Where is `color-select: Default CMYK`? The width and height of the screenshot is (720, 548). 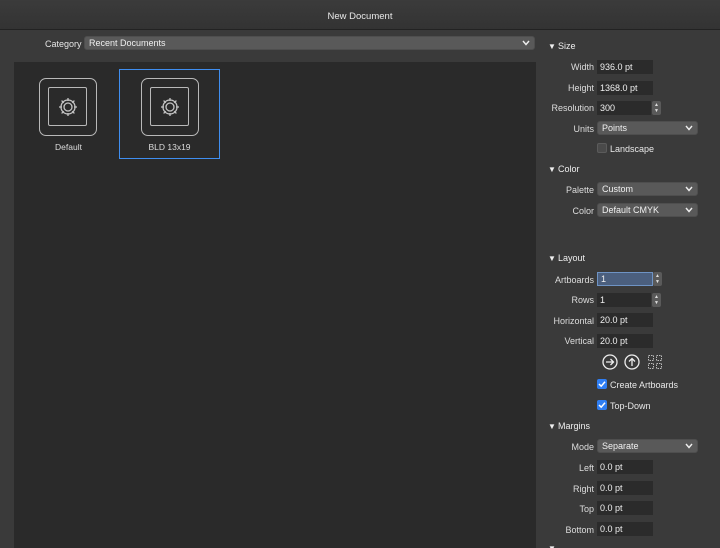 color-select: Default CMYK is located at coordinates (647, 210).